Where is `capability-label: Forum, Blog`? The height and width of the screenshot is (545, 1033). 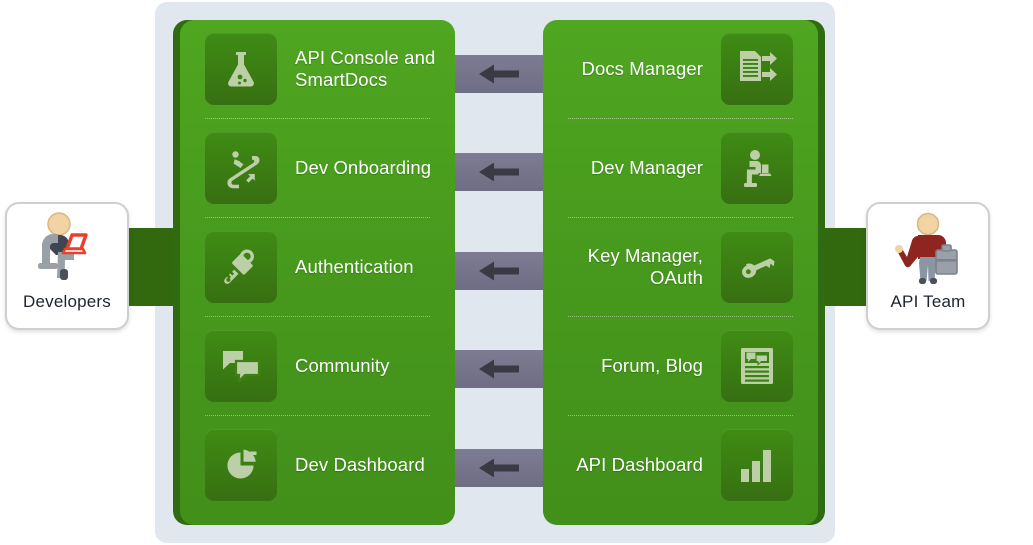
capability-label: Forum, Blog is located at coordinates (652, 365).